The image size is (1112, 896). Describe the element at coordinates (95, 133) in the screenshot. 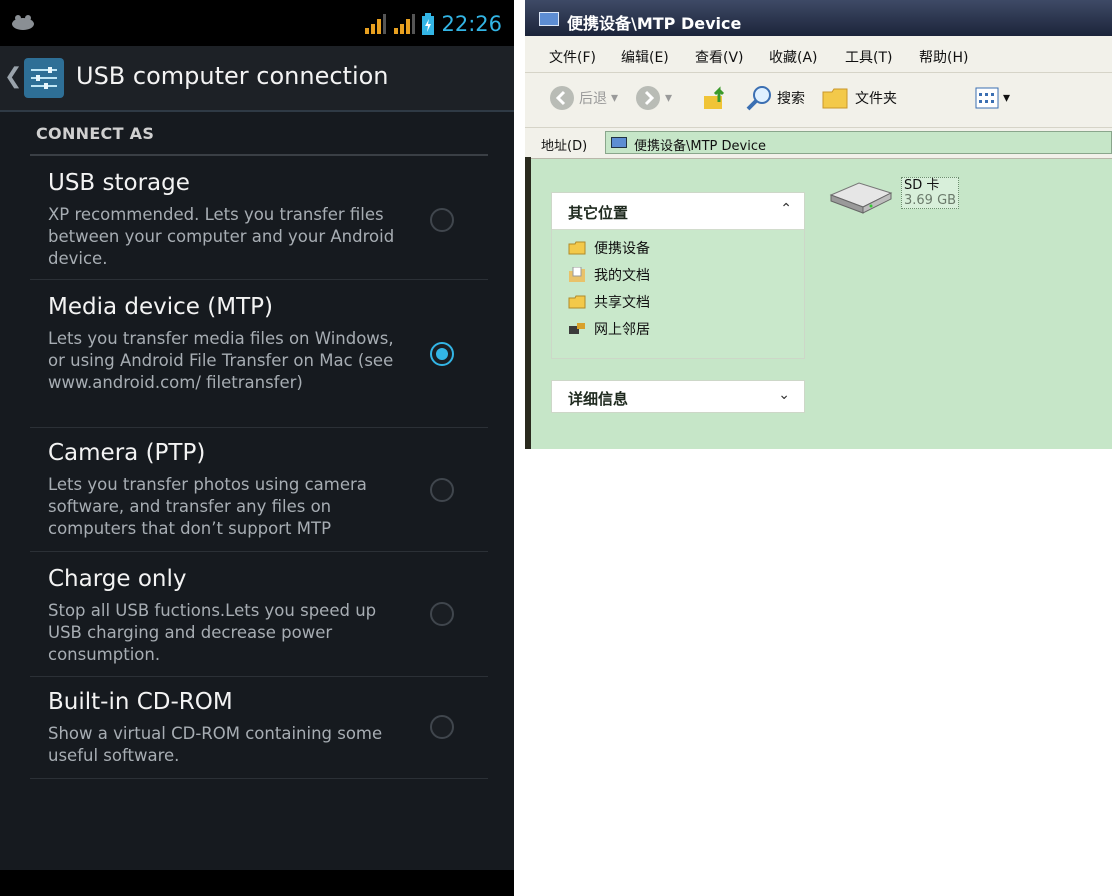

I see `section-header: CONNECT AS` at that location.